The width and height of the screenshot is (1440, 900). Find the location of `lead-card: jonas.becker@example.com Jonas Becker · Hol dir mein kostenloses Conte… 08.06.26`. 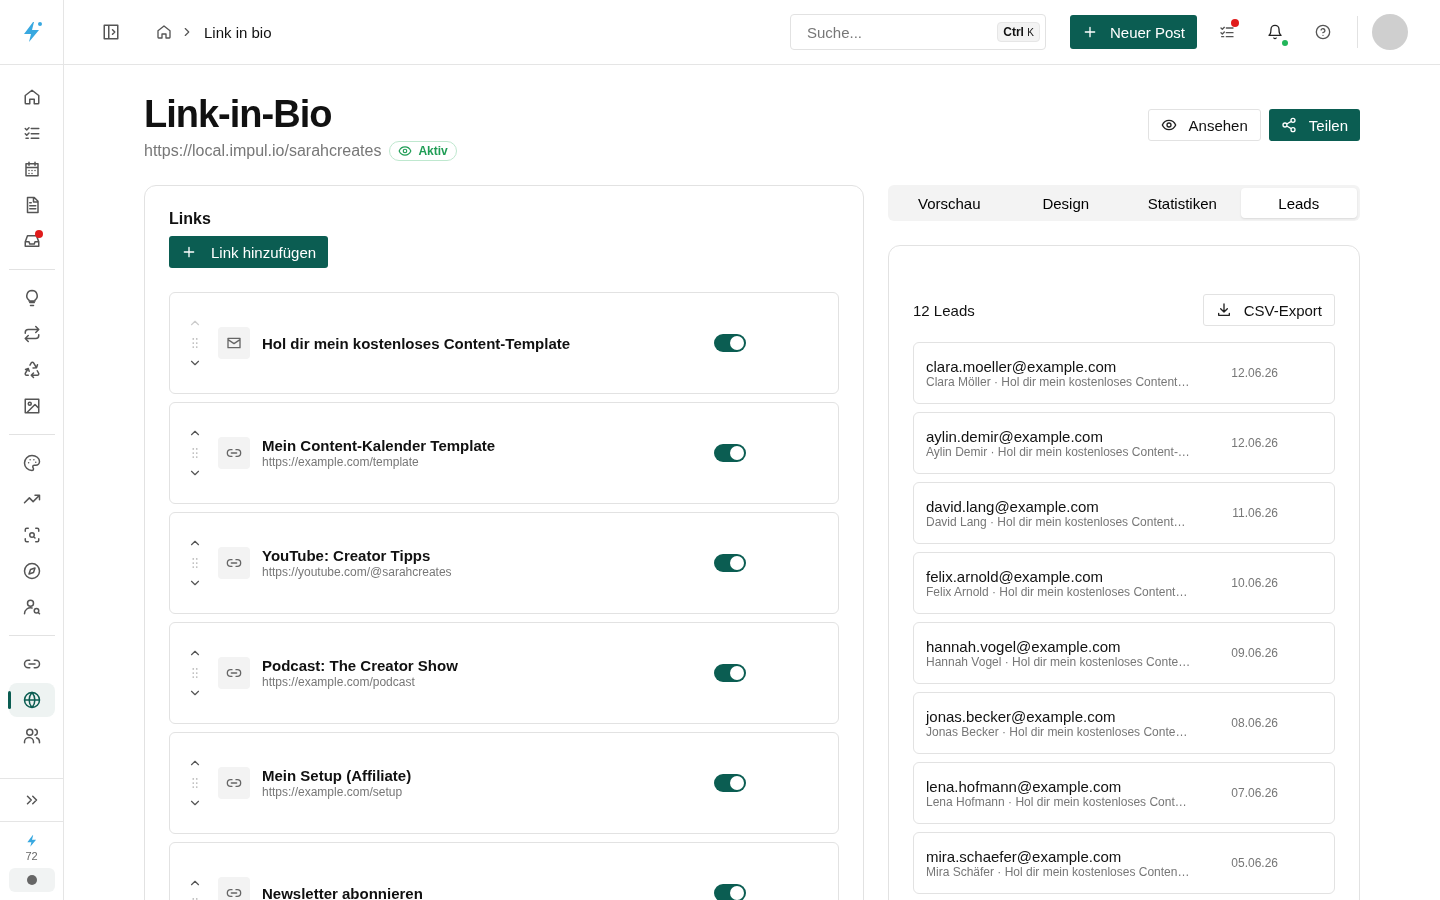

lead-card: jonas.becker@example.com Jonas Becker · Hol dir mein kostenloses Conte… 08.06.26 is located at coordinates (1124, 723).